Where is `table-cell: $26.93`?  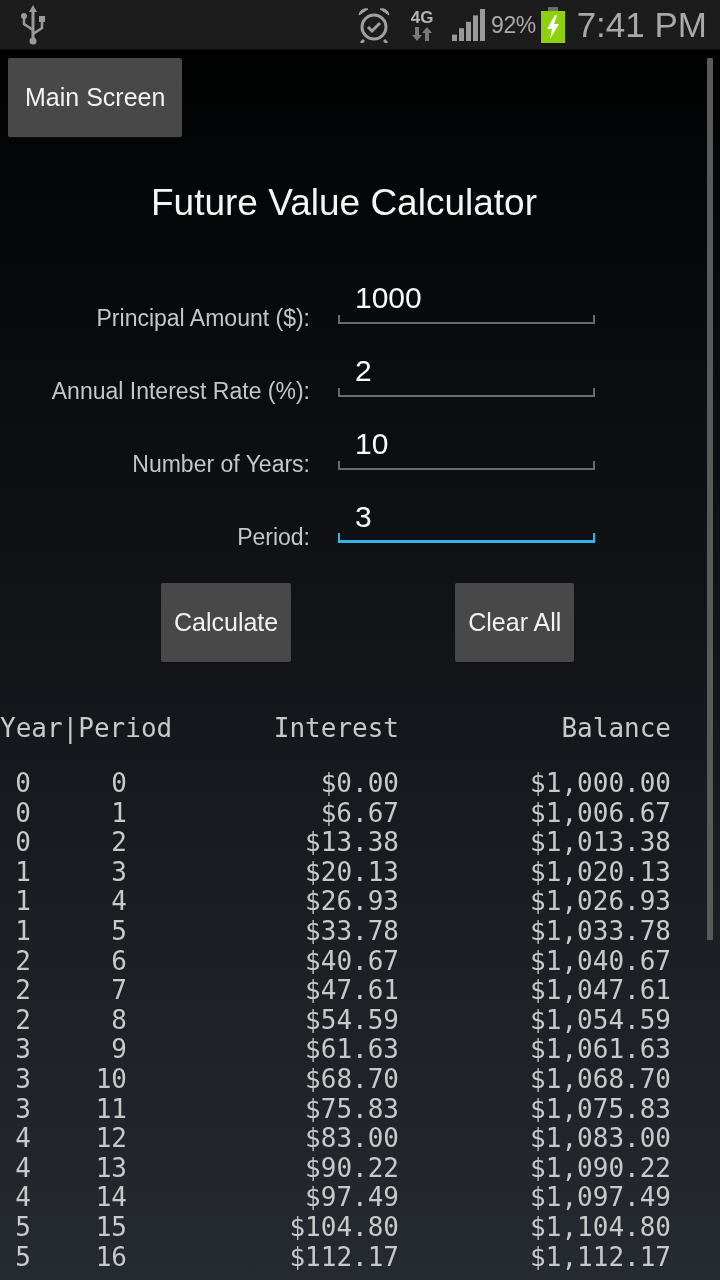 table-cell: $26.93 is located at coordinates (352, 902).